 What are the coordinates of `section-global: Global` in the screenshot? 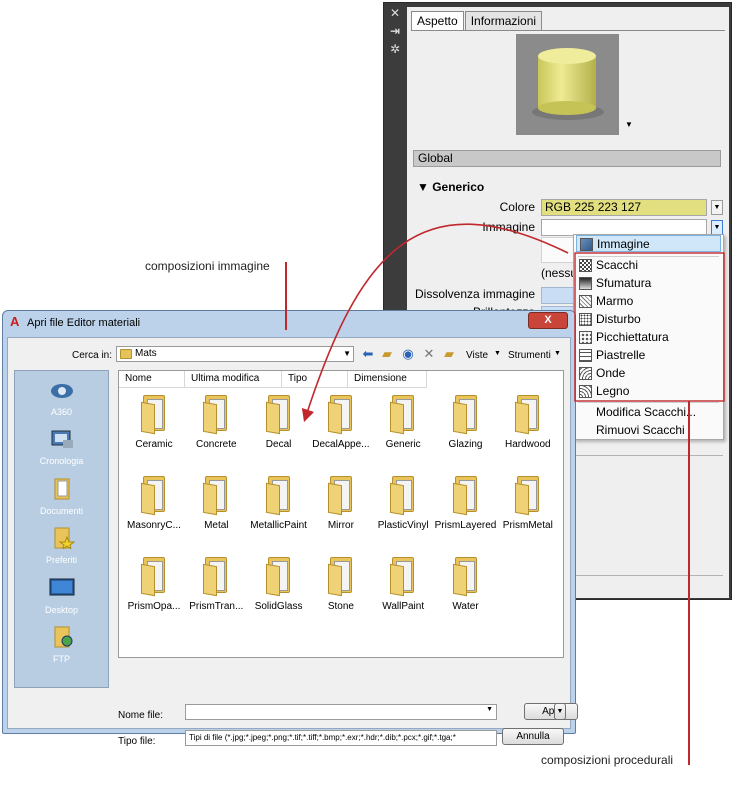 It's located at (567, 158).